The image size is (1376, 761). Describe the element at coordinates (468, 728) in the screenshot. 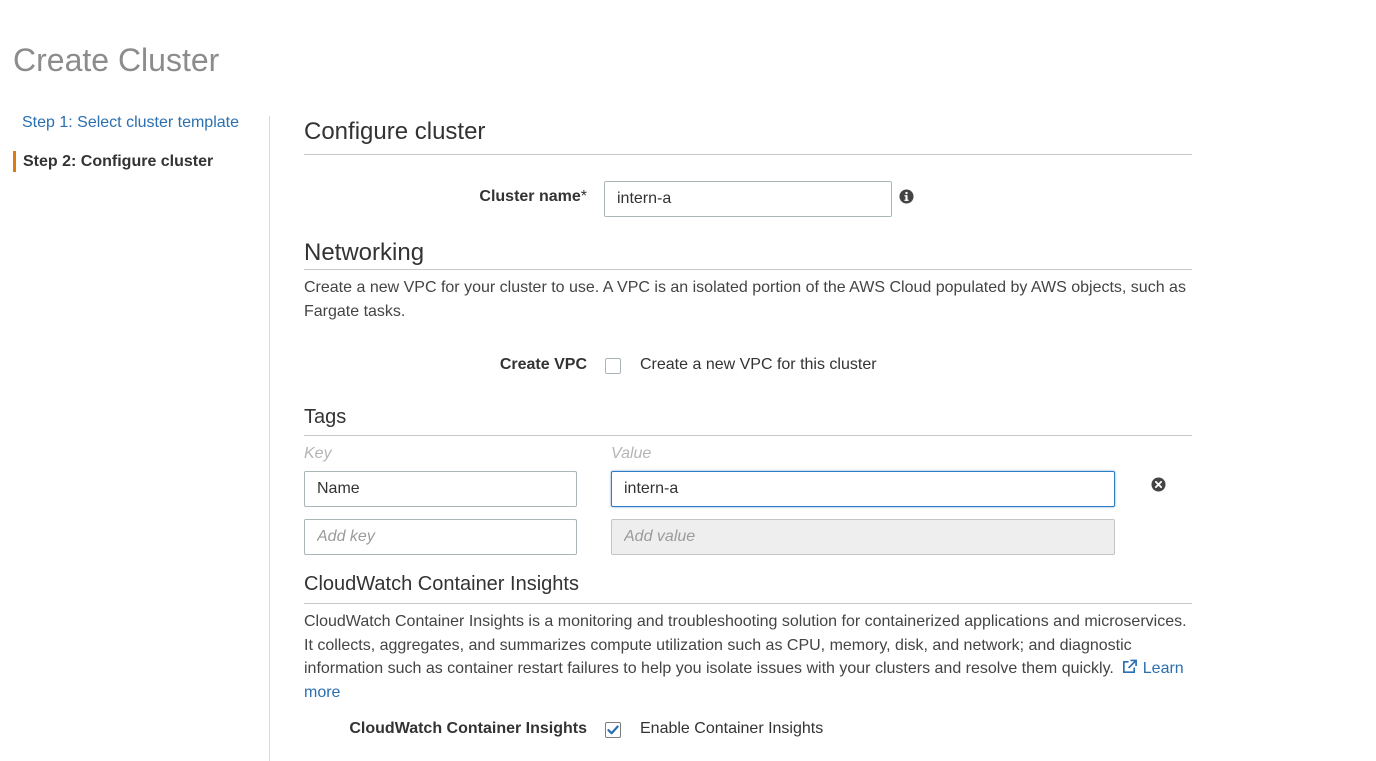

I see `insights-field-label: CloudWatch Container Insights` at that location.